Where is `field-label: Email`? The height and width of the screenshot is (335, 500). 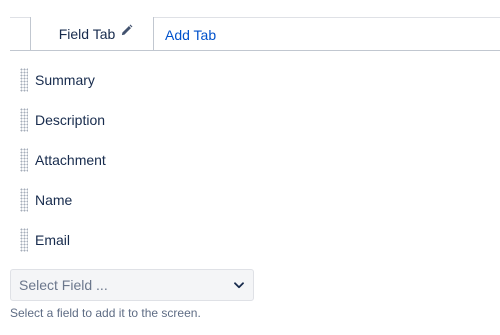 field-label: Email is located at coordinates (53, 240).